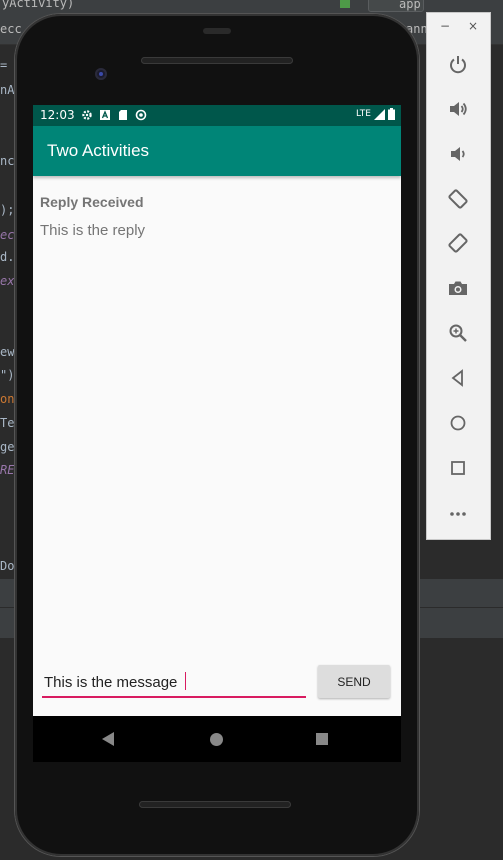 Image resolution: width=503 pixels, height=860 pixels. What do you see at coordinates (123, 115) in the screenshot?
I see `sd-card-icon` at bounding box center [123, 115].